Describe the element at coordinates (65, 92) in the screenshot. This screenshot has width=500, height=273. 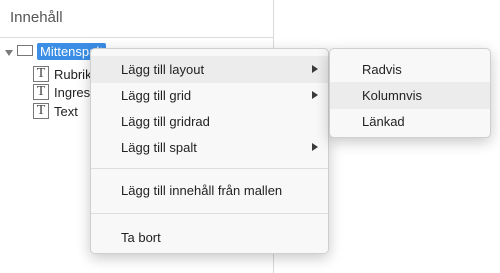
I see `tree-item-ingress: T Ingress` at that location.